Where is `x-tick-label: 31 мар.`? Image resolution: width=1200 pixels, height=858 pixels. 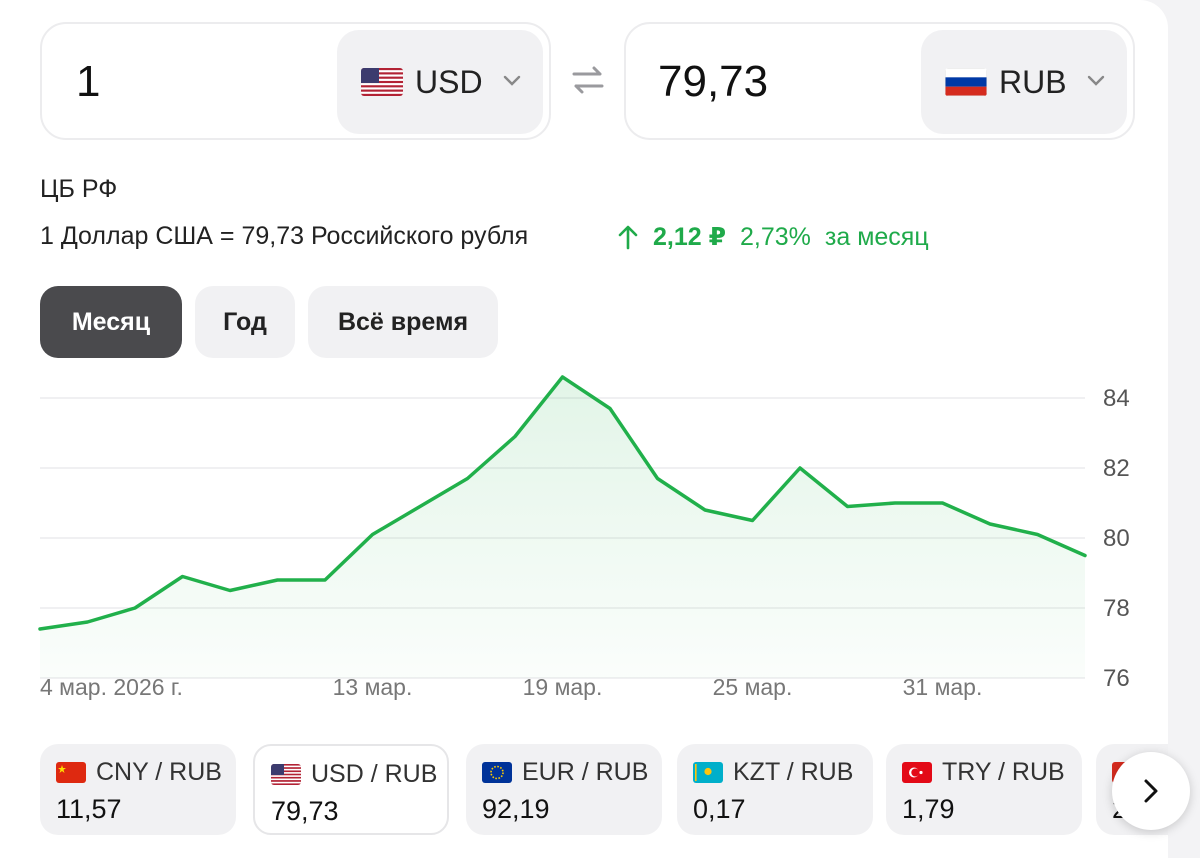
x-tick-label: 31 мар. is located at coordinates (943, 687).